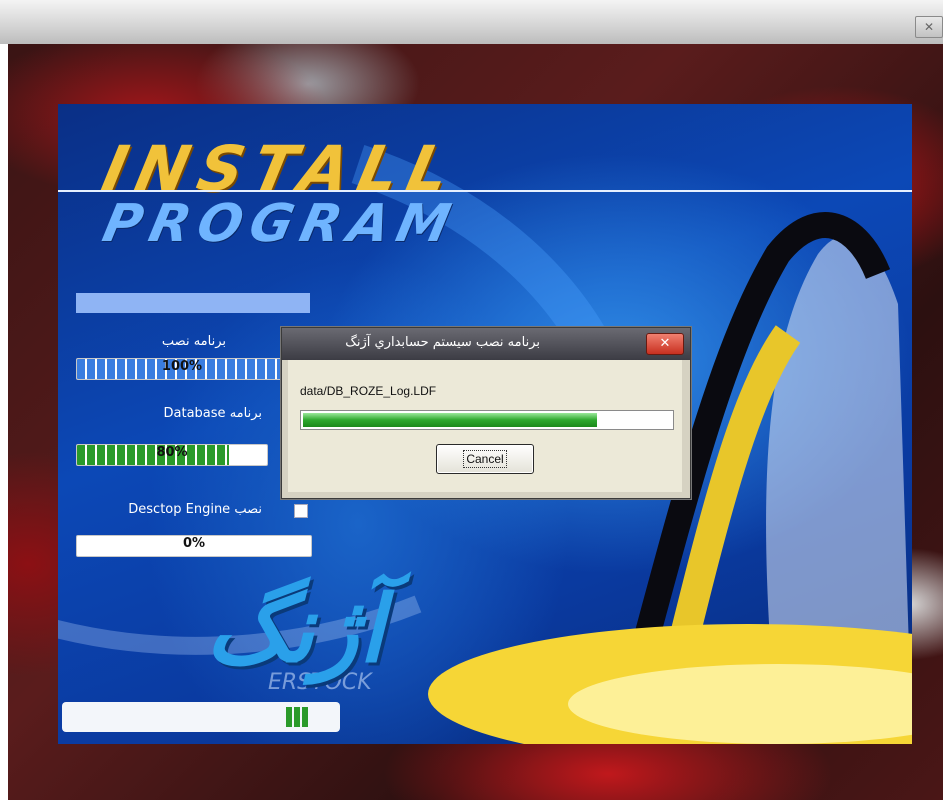 The image size is (943, 800). What do you see at coordinates (368, 391) in the screenshot?
I see `current-file-label: data/DB_ROZE_Log.LDF` at bounding box center [368, 391].